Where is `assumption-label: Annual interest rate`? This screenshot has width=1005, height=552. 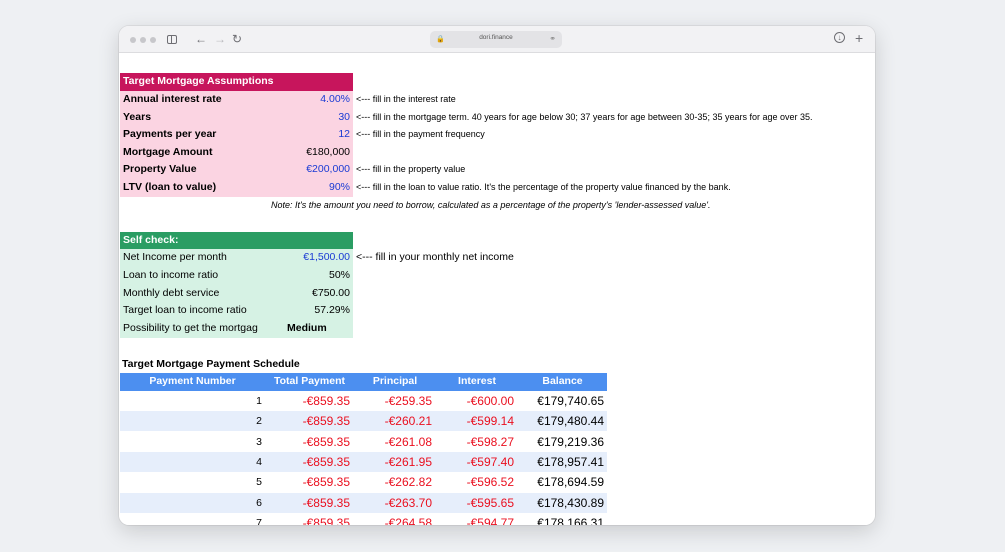 assumption-label: Annual interest rate is located at coordinates (205, 100).